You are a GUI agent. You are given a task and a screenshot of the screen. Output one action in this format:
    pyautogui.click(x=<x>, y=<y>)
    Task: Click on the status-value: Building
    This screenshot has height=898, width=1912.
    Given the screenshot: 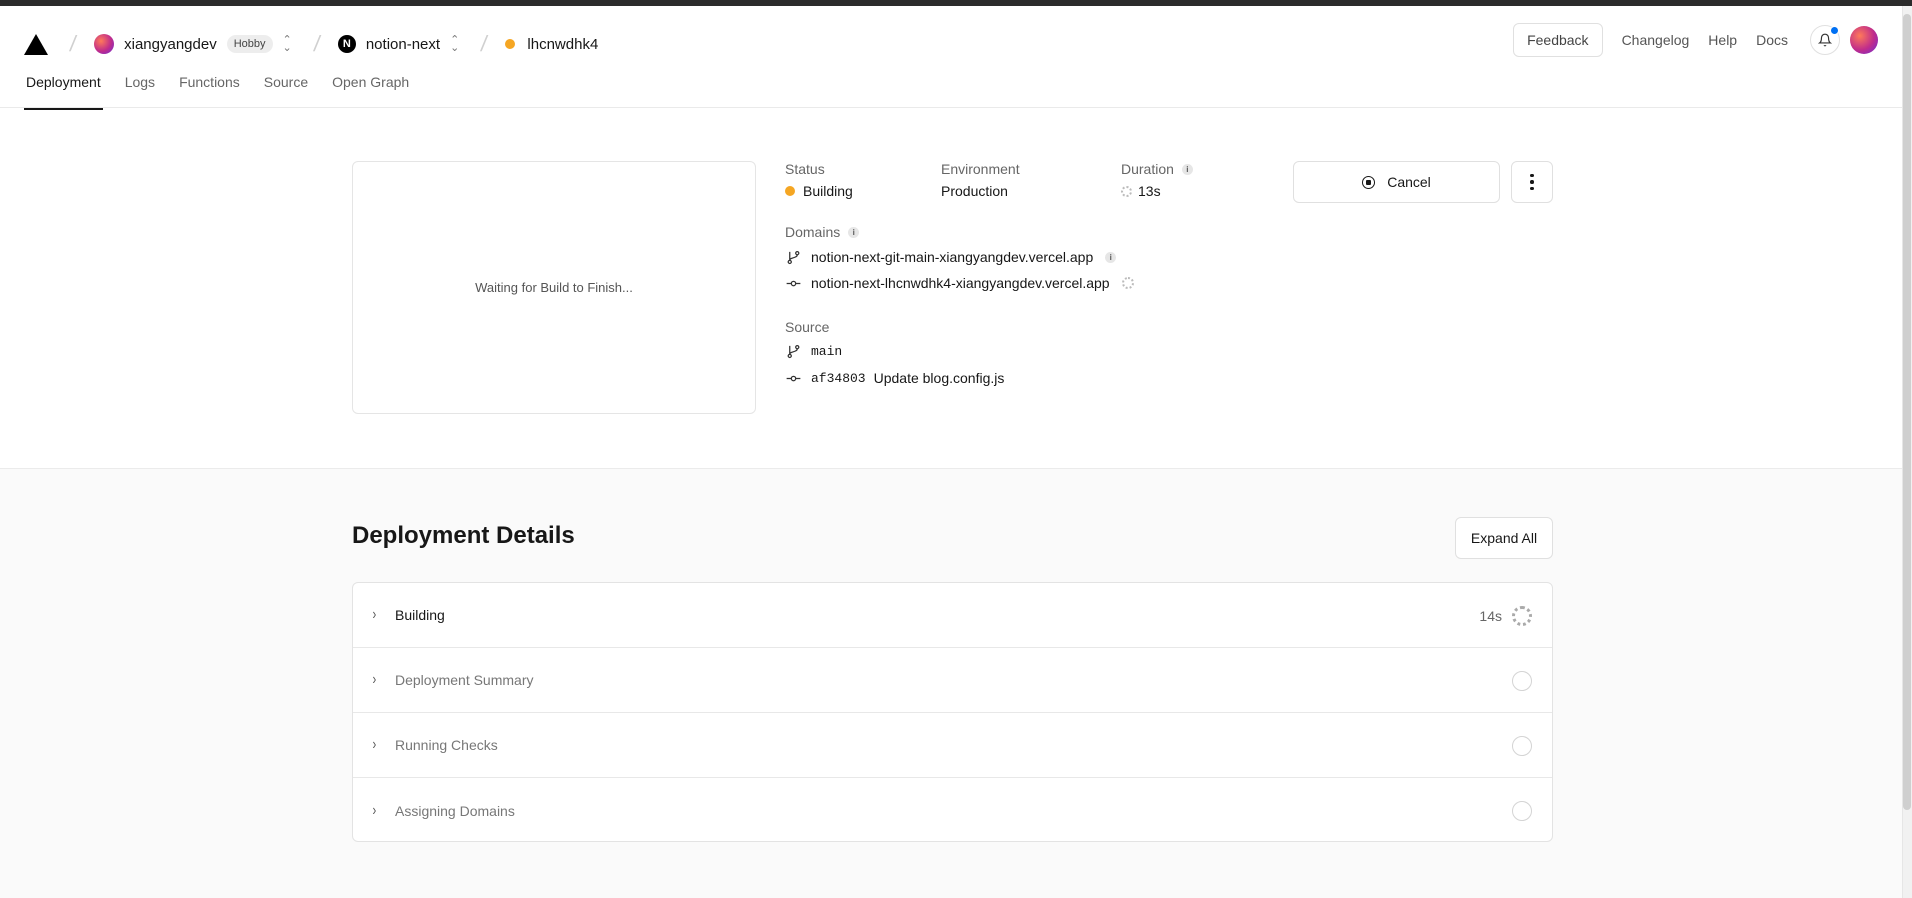 What is the action you would take?
    pyautogui.click(x=819, y=191)
    